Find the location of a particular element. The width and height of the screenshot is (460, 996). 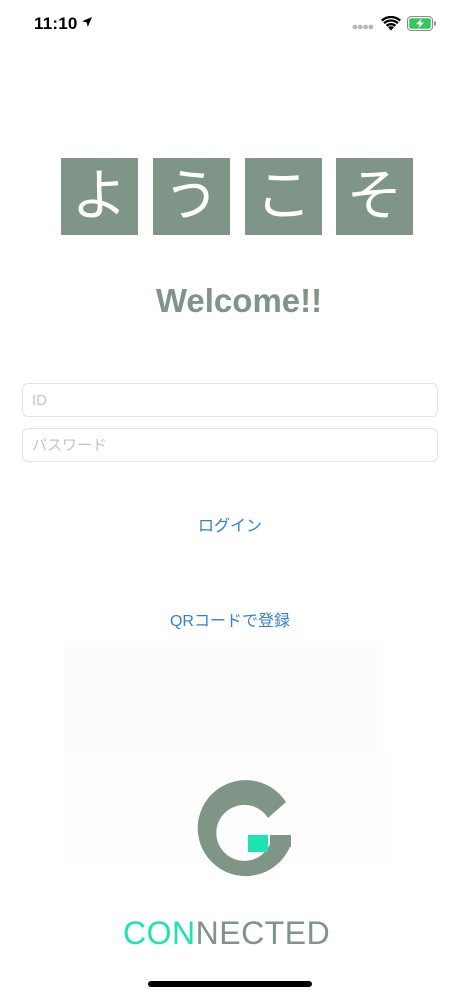

svg-text: CONNECTED is located at coordinates (226, 932).